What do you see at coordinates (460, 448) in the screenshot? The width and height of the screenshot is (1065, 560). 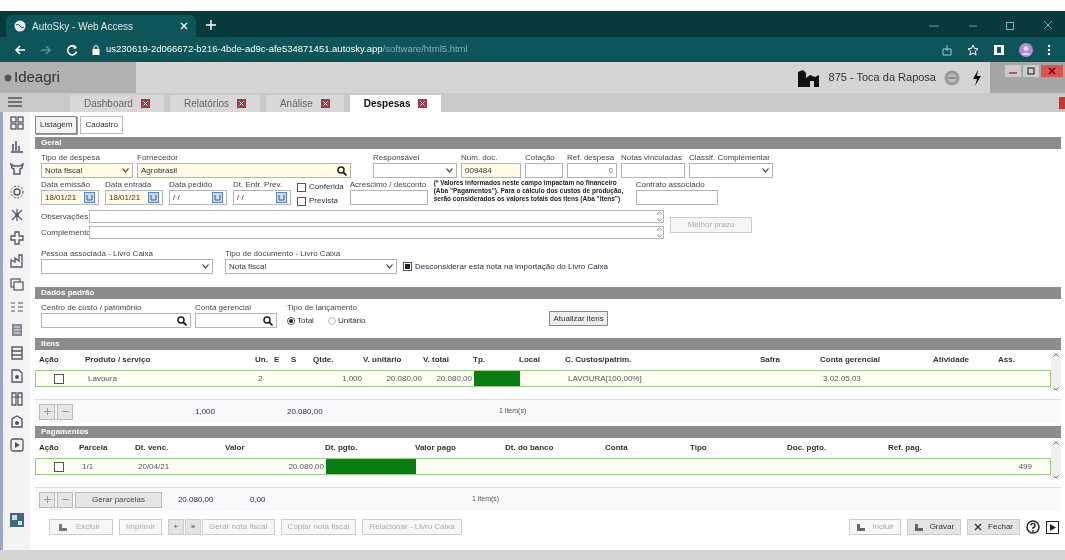 I see `column-header: Valor pago` at bounding box center [460, 448].